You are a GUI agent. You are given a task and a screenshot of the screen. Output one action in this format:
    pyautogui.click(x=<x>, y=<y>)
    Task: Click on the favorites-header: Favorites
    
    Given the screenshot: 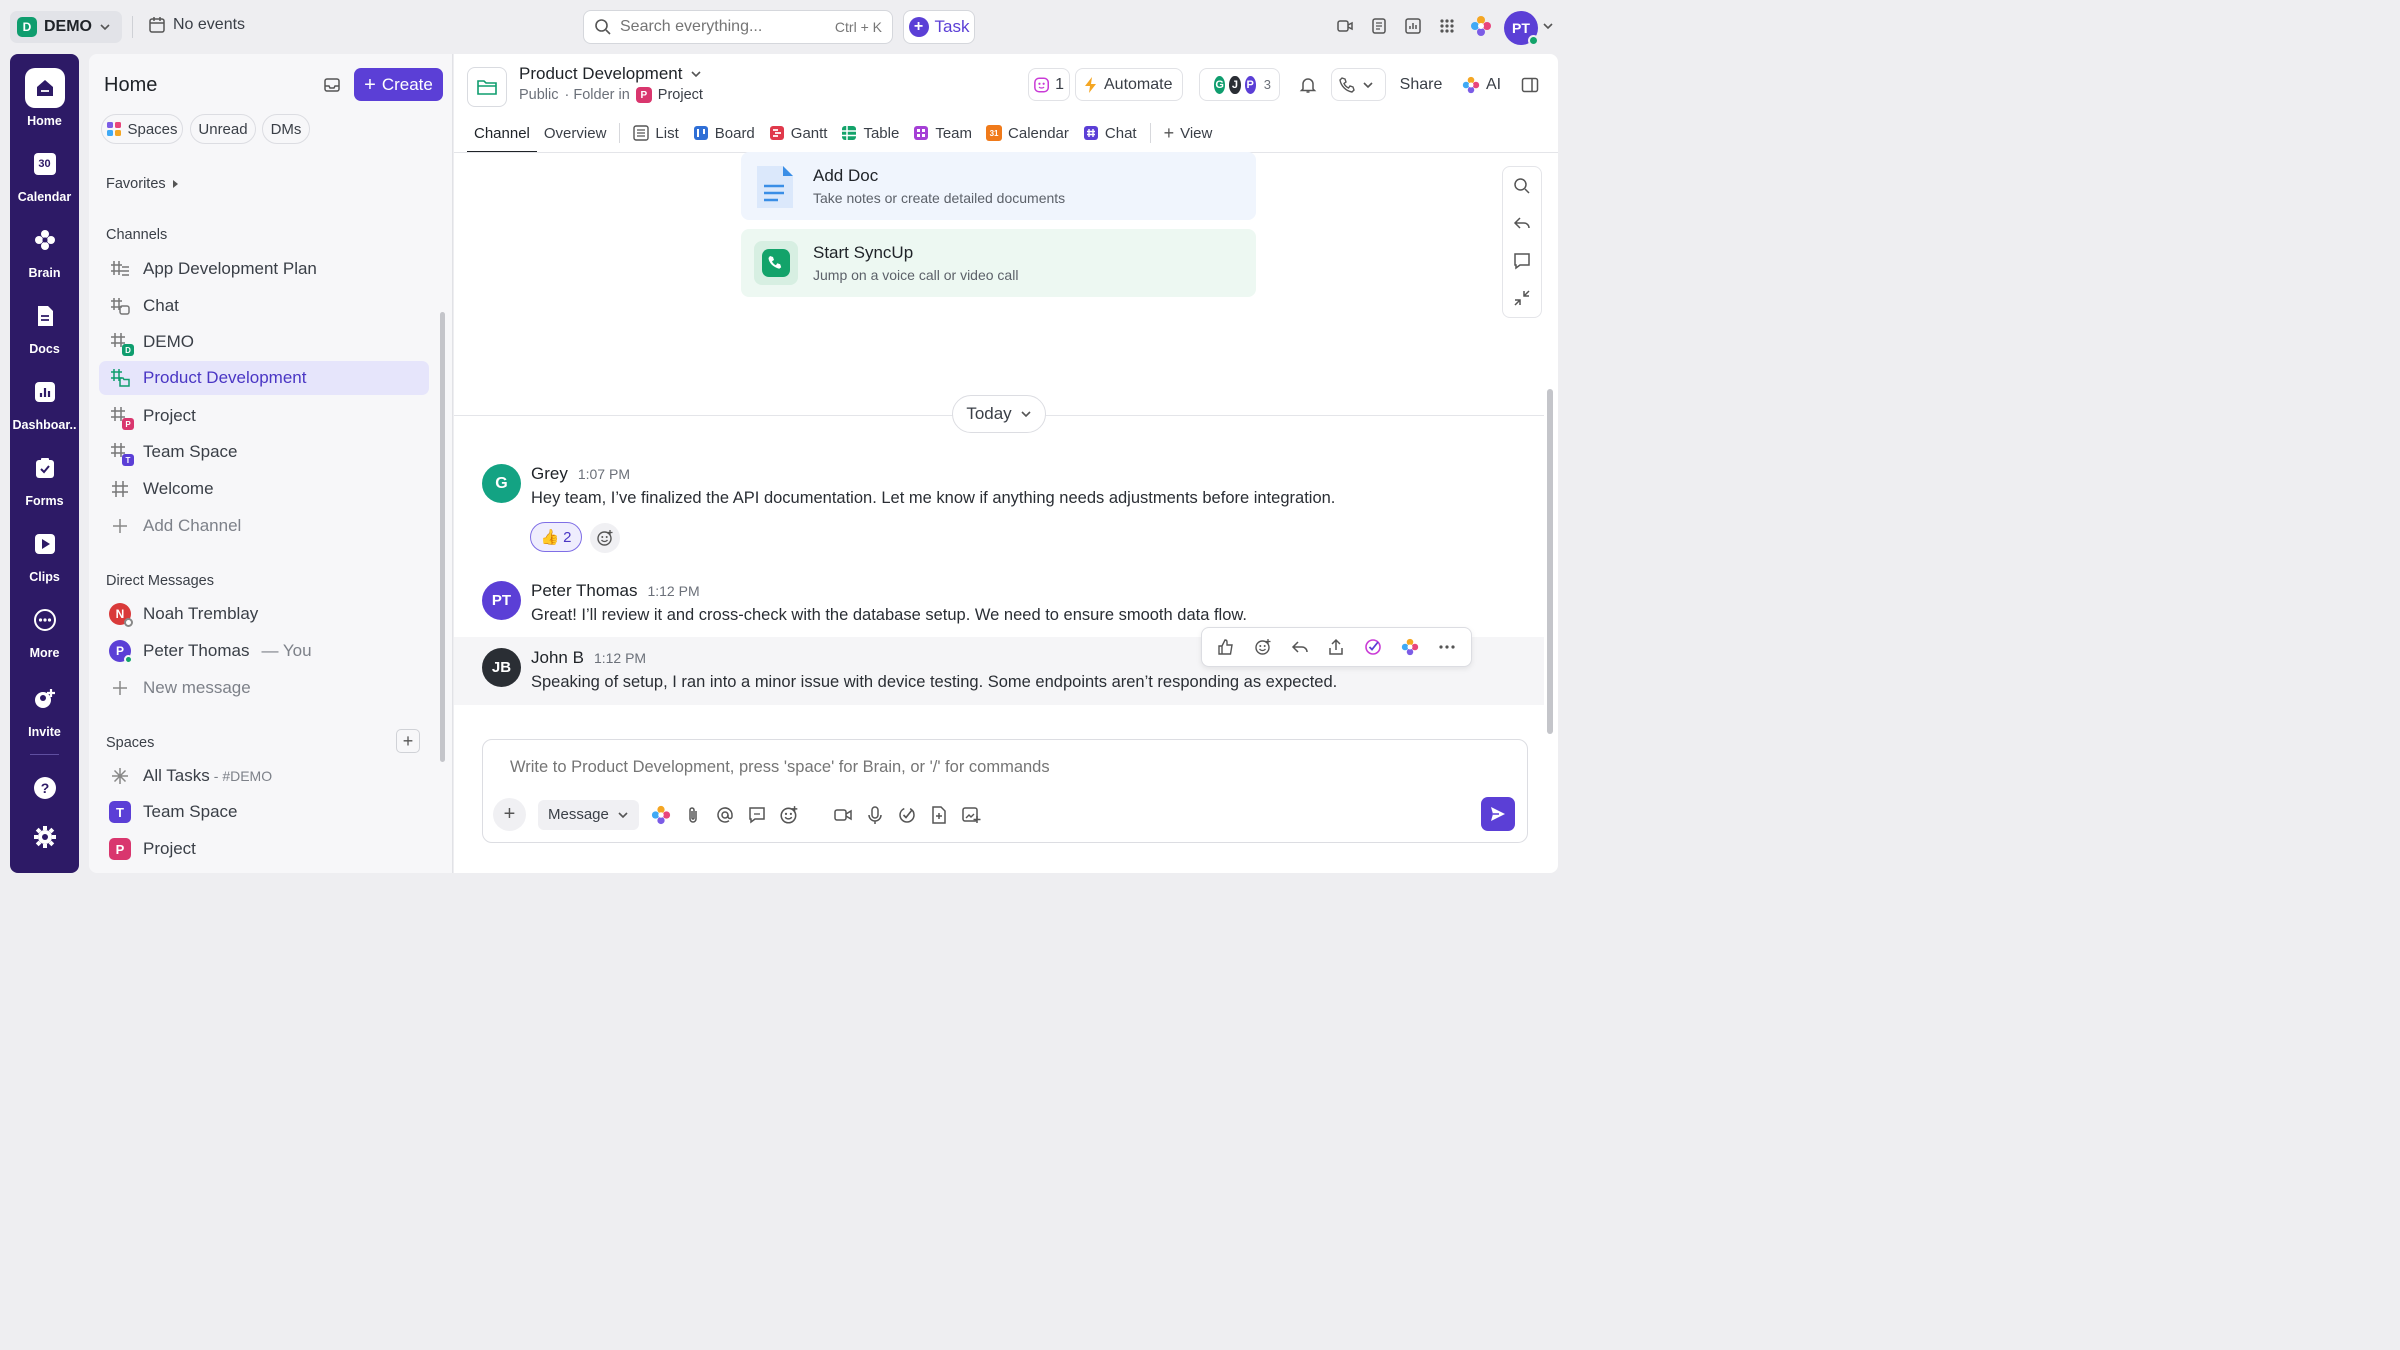 What is the action you would take?
    pyautogui.click(x=143, y=184)
    